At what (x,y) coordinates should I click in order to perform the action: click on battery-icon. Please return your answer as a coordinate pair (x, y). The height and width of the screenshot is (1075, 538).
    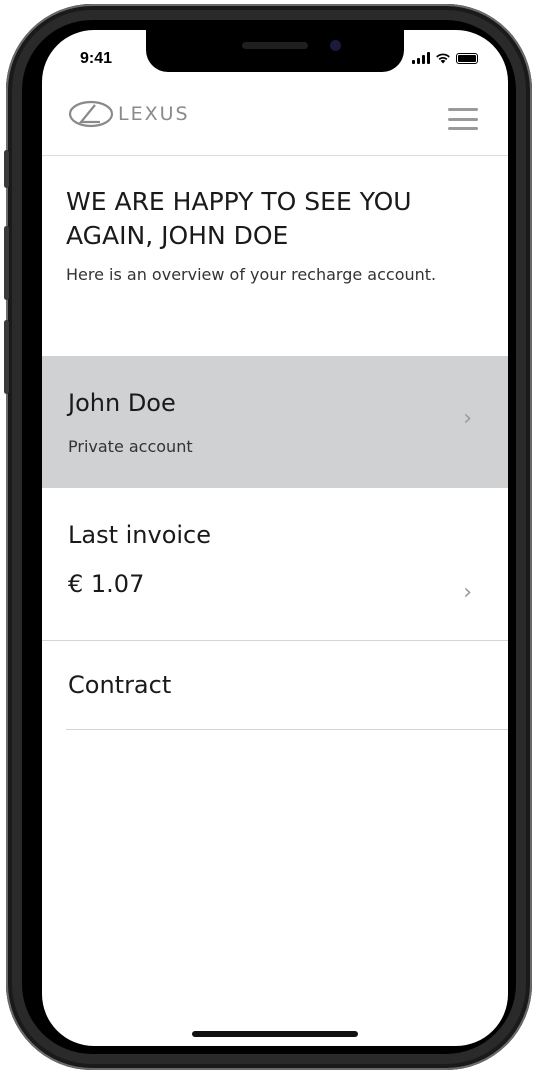
    Looking at the image, I should click on (467, 58).